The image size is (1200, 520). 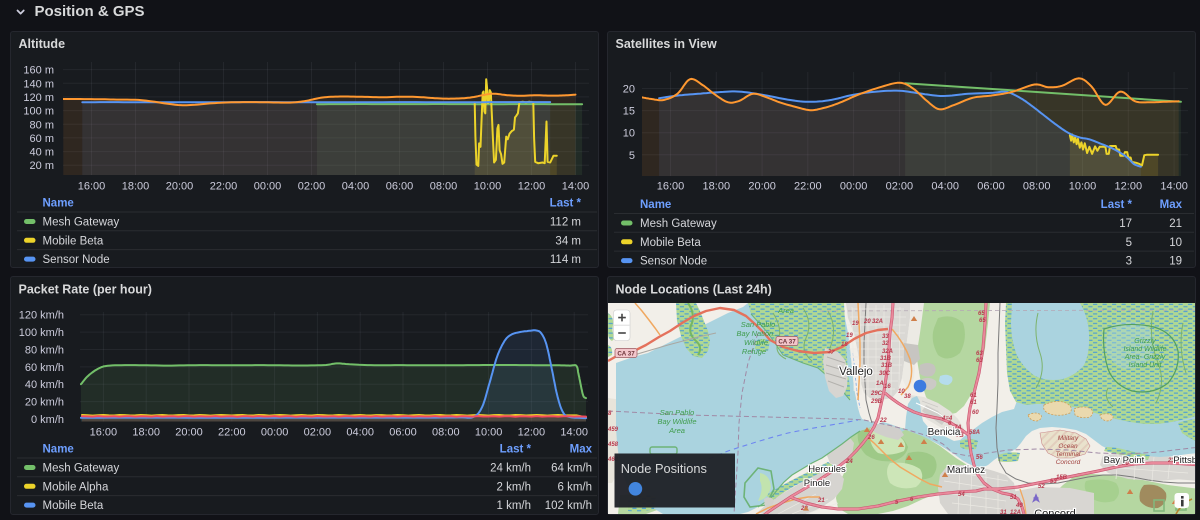 I want to click on svg-text: 0 km/h, so click(x=47, y=420).